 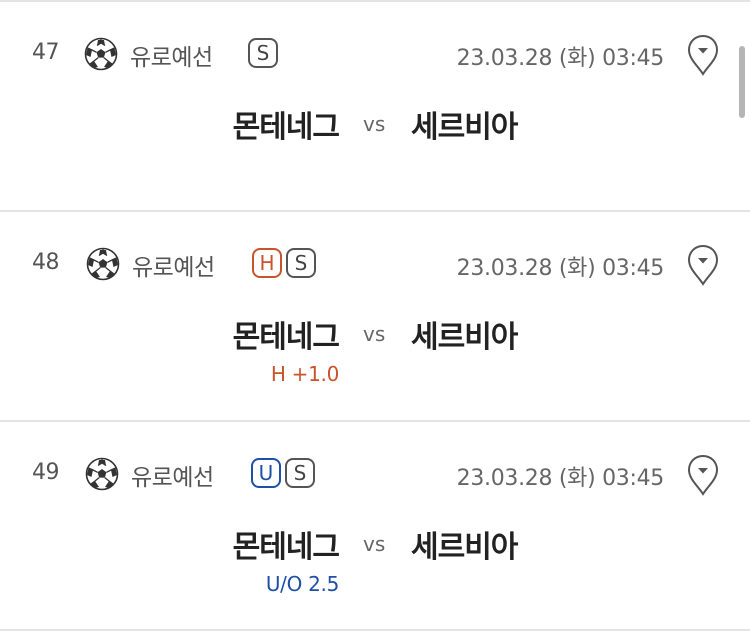 I want to click on under-over-badge: U, so click(x=266, y=473).